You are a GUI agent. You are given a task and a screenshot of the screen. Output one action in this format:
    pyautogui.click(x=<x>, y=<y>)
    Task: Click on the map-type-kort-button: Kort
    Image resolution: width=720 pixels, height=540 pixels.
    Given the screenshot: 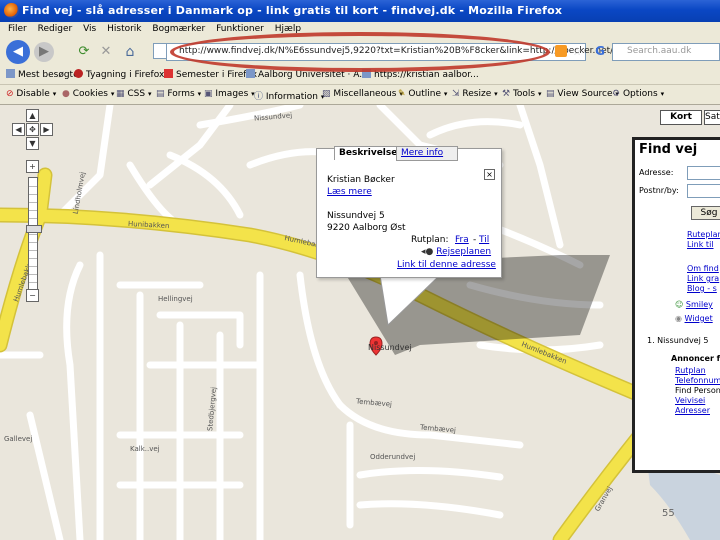 What is the action you would take?
    pyautogui.click(x=681, y=117)
    